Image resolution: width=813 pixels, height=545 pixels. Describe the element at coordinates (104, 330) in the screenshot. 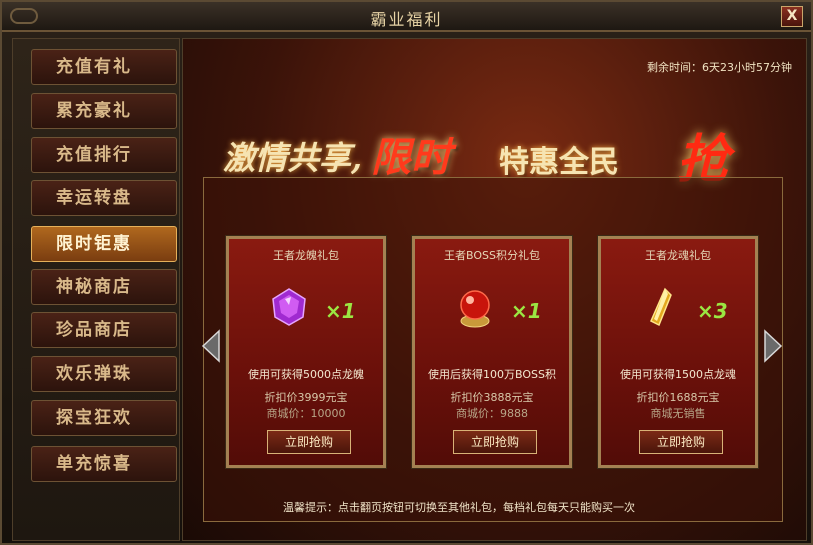

I see `sidebar-item-treasure-shop: 珍品商店` at that location.